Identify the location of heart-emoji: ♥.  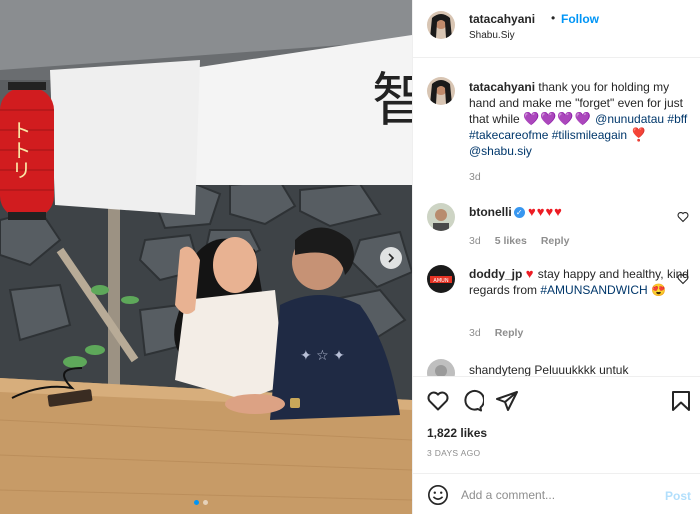
(530, 273).